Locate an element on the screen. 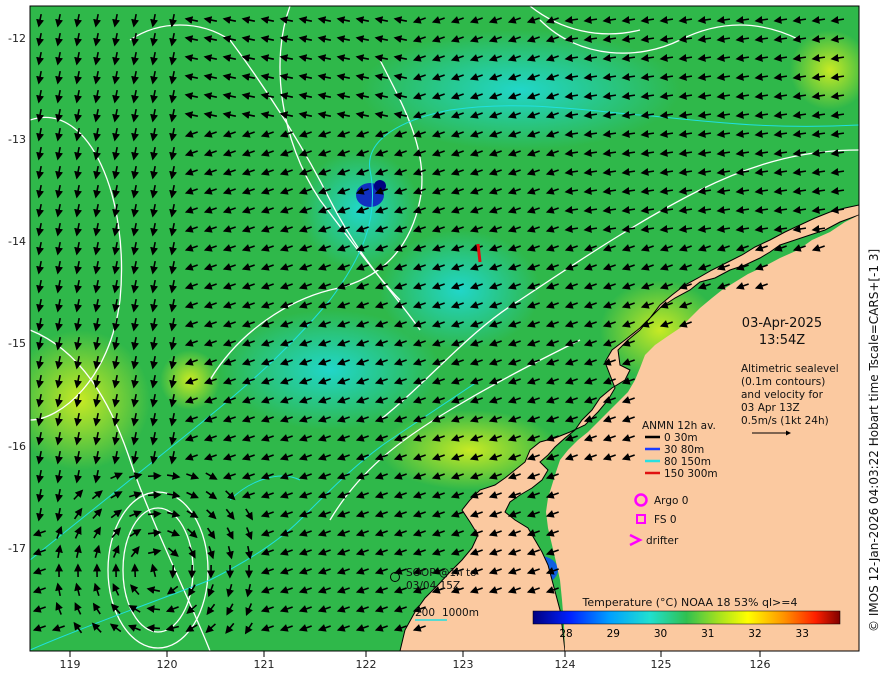 This screenshot has height=680, width=880. colorbar-tick: 29 is located at coordinates (613, 634).